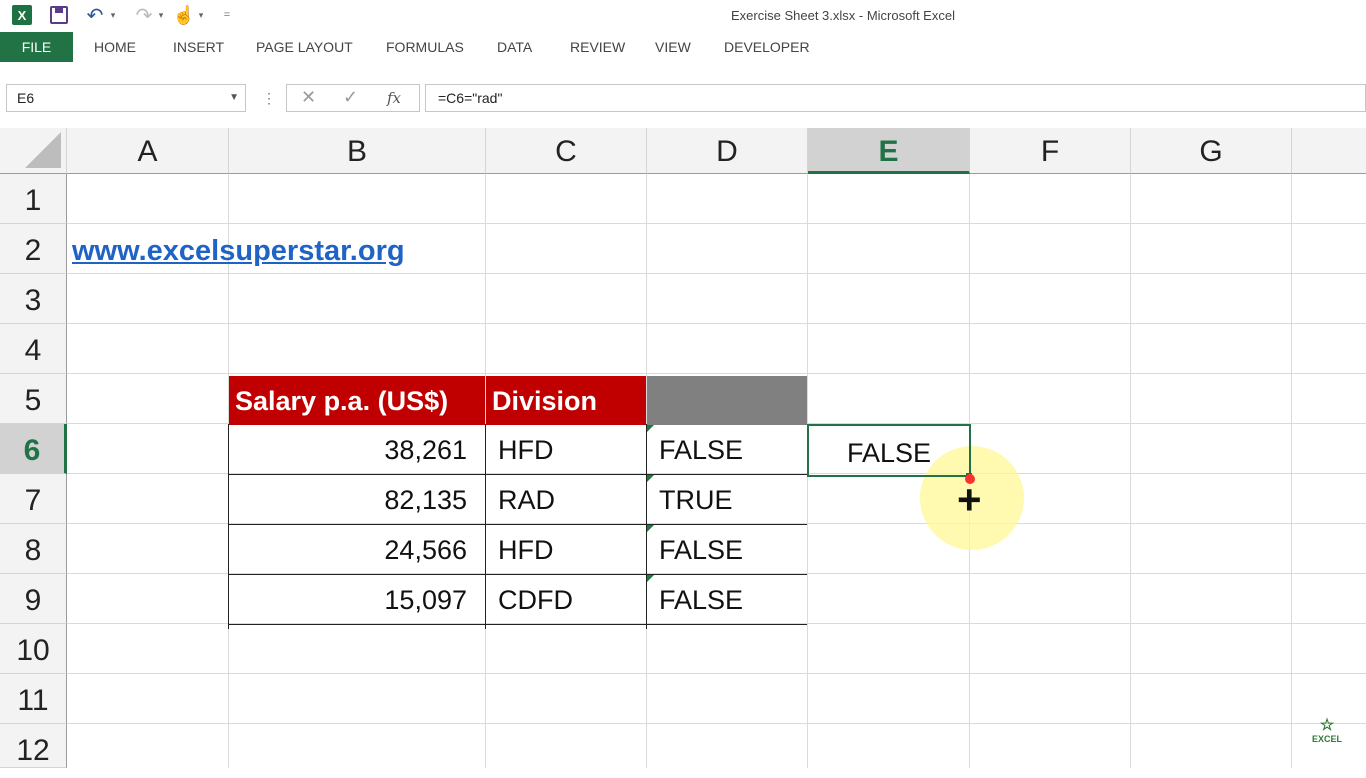  What do you see at coordinates (115, 47) in the screenshot?
I see `tab-home: HOME` at bounding box center [115, 47].